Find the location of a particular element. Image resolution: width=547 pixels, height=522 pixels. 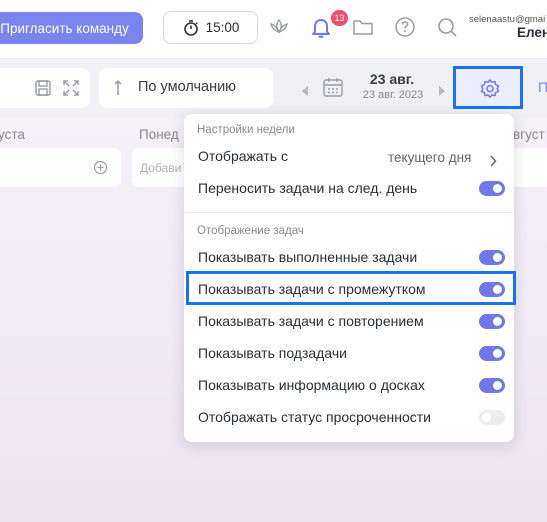

add-task-placeholder: Добави is located at coordinates (161, 168).